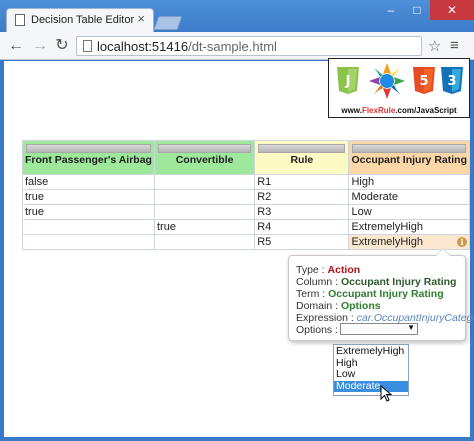 Image resolution: width=474 pixels, height=441 pixels. Describe the element at coordinates (387, 242) in the screenshot. I see `selected-cell-value: ExtremelyHigh` at that location.